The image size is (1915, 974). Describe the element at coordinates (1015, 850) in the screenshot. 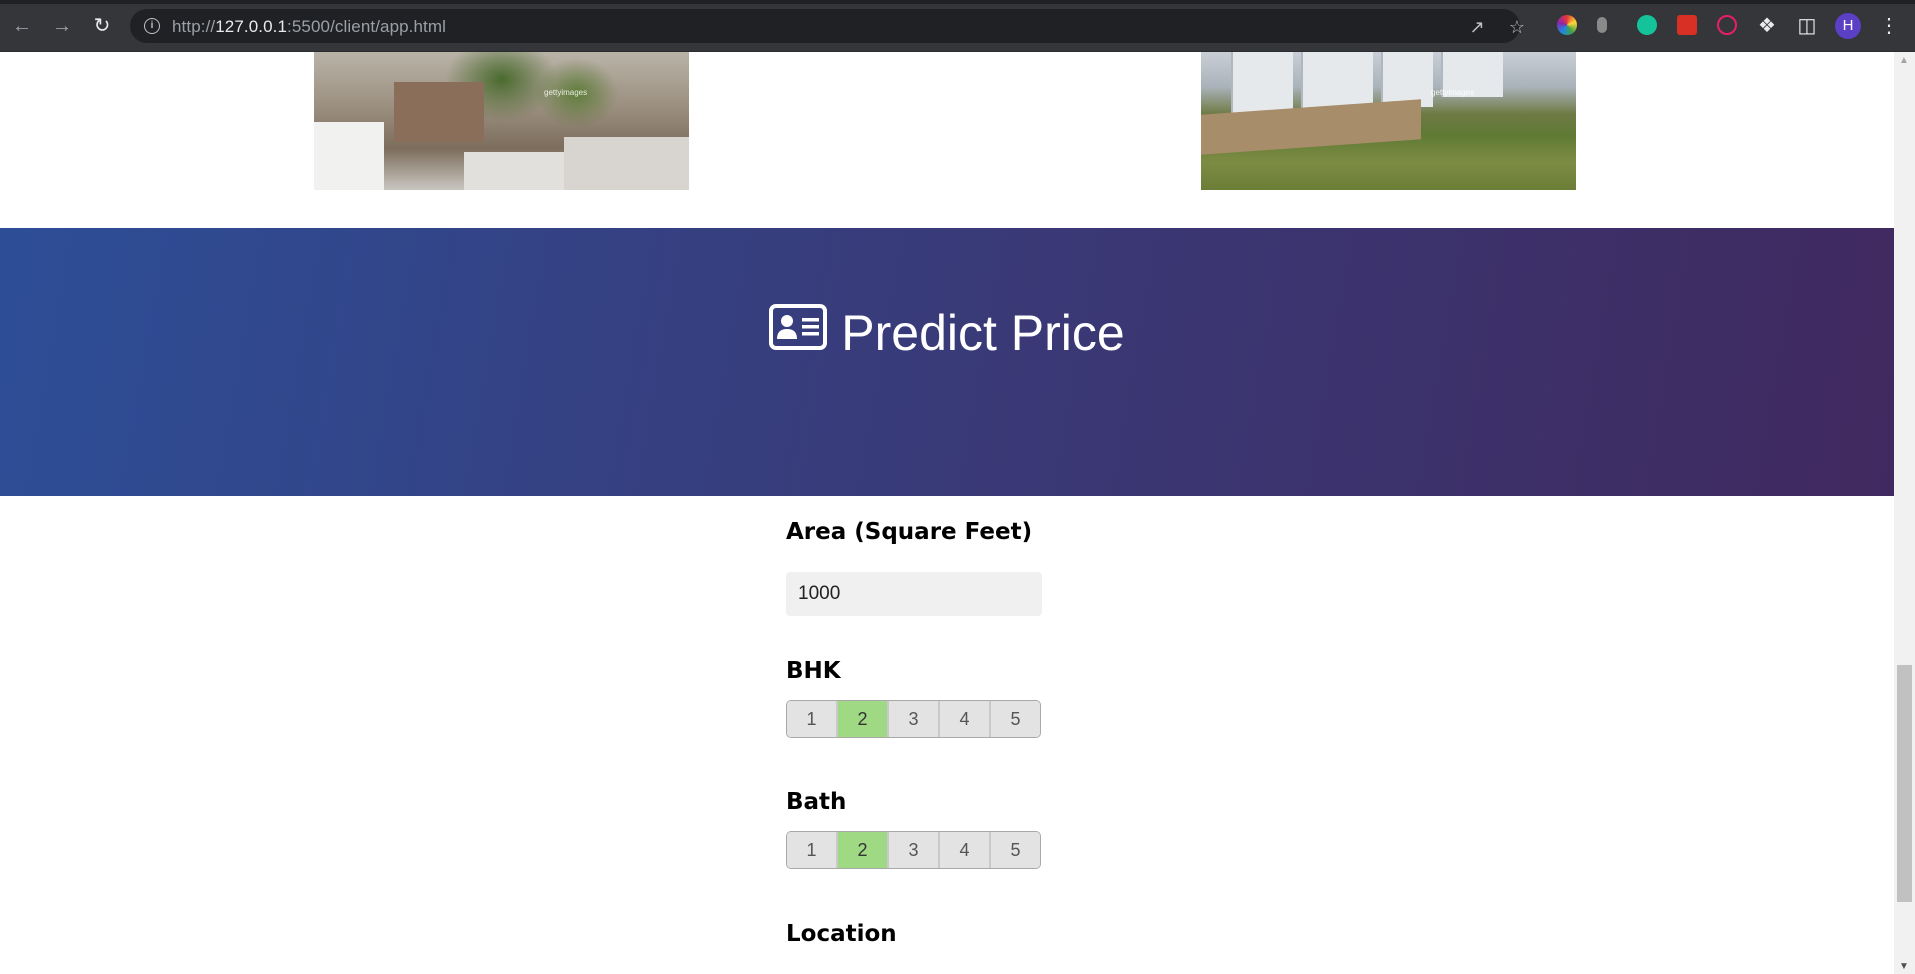

I see `bath-option-5: 5` at that location.